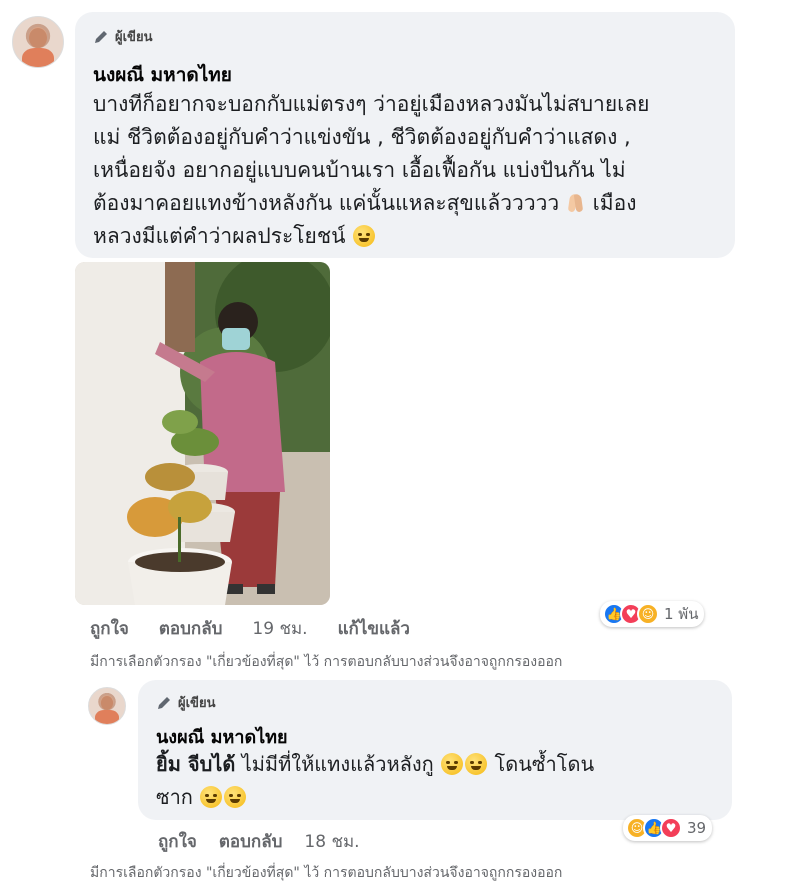 The image size is (800, 890). Describe the element at coordinates (250, 628) in the screenshot. I see `comment-actions: ถูกใจ ตอบกลับ 19 ชม. แก้ไขแล้ว` at that location.